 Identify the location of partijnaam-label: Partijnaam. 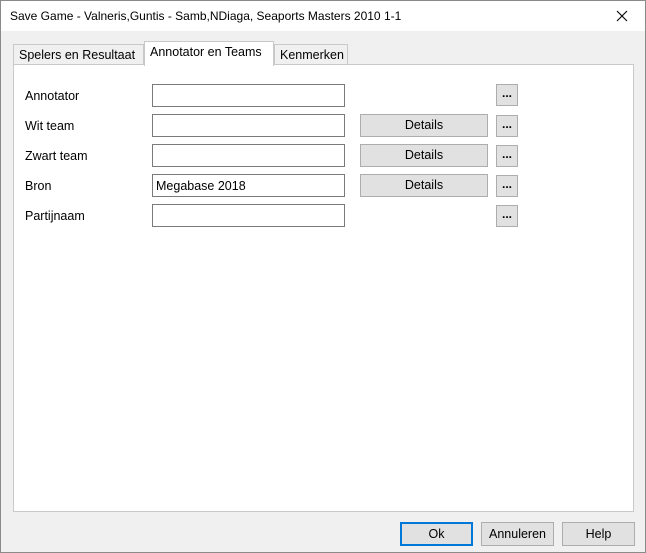
(55, 216).